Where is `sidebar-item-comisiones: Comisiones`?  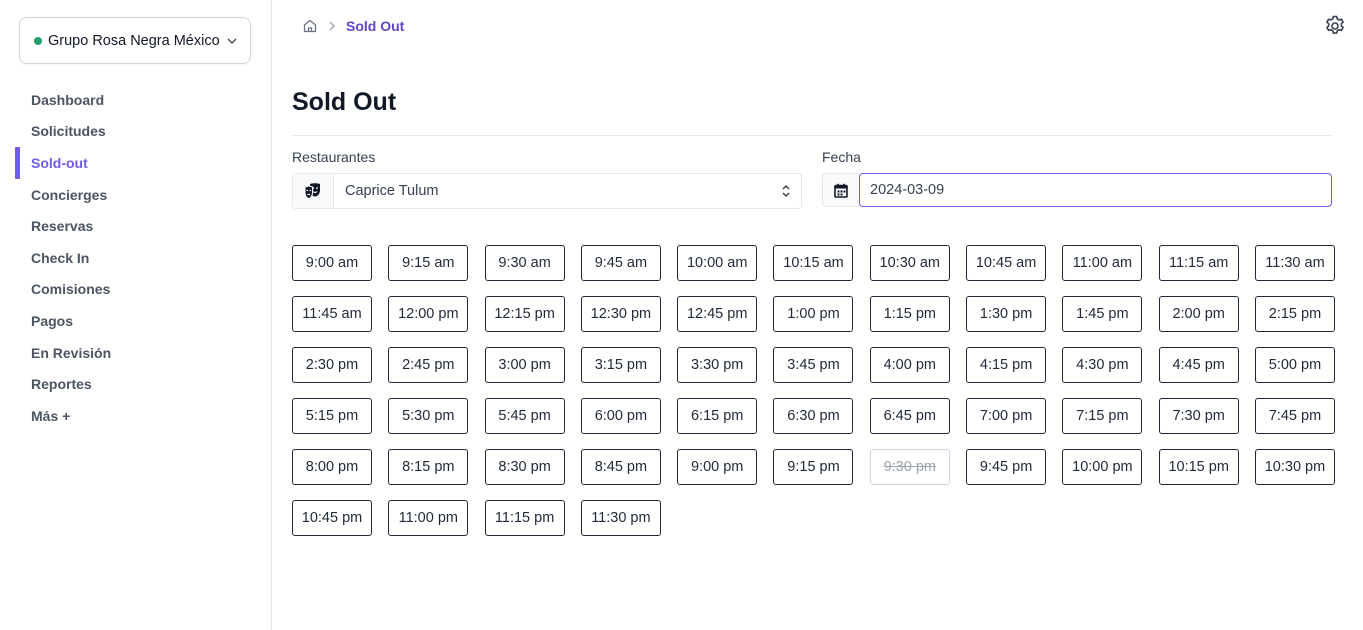 sidebar-item-comisiones: Comisiones is located at coordinates (135, 290).